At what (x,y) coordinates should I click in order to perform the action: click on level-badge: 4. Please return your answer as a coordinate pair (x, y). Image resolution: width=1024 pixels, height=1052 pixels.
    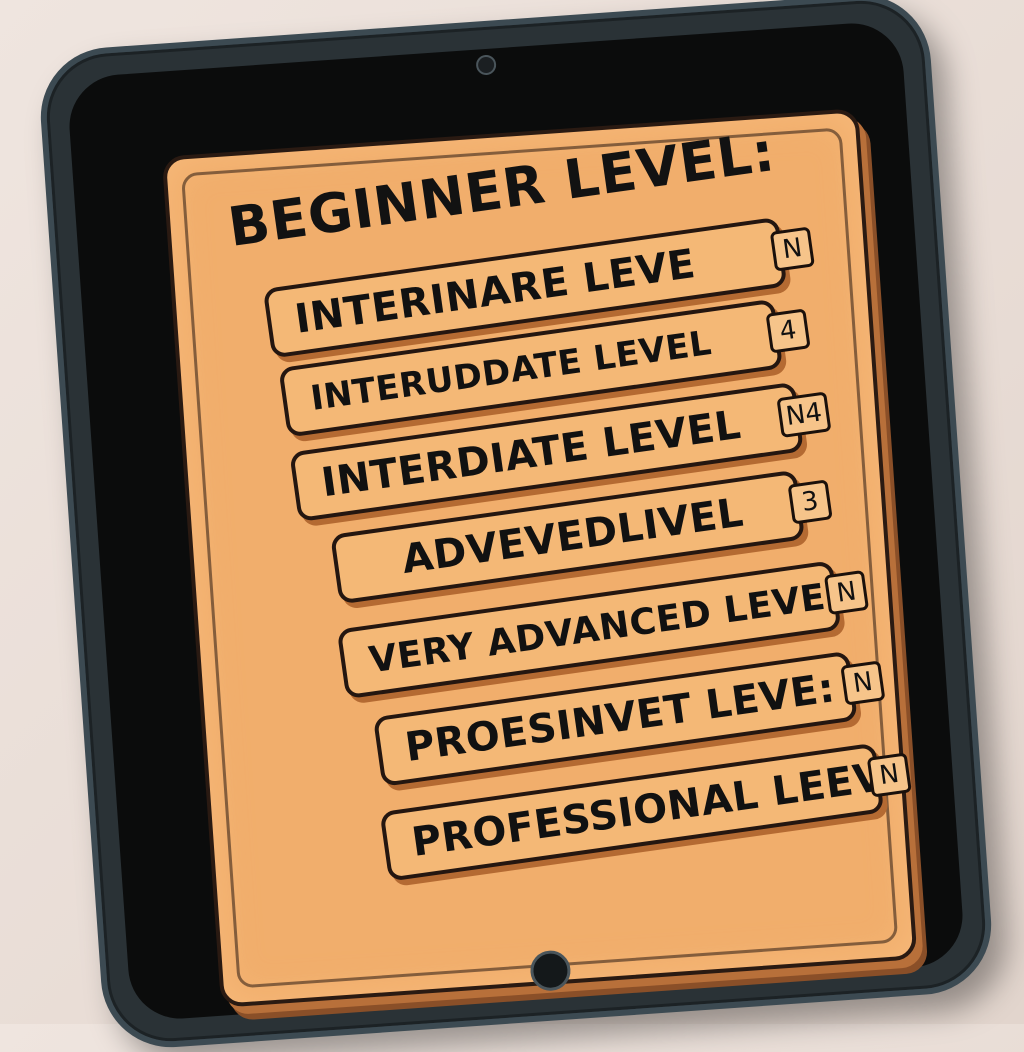
    Looking at the image, I should click on (788, 331).